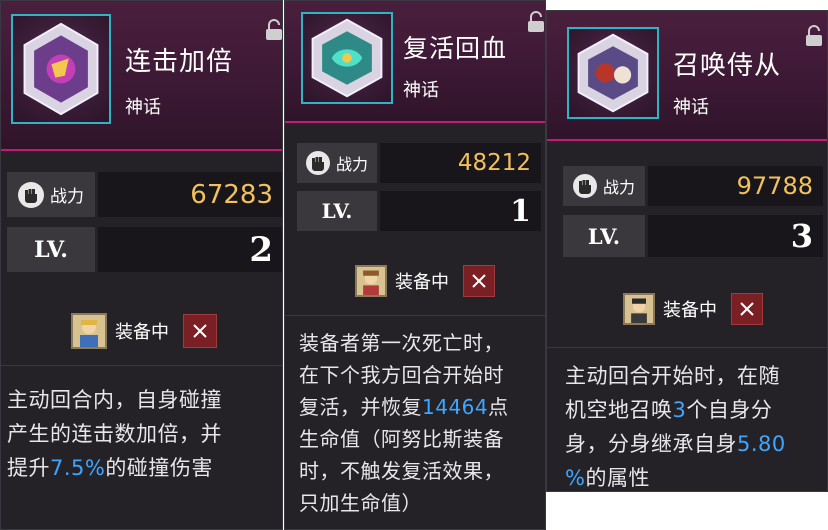 This screenshot has height=530, width=828. What do you see at coordinates (401, 439) in the screenshot?
I see `desc-line: 生命值（阿努比斯装备` at bounding box center [401, 439].